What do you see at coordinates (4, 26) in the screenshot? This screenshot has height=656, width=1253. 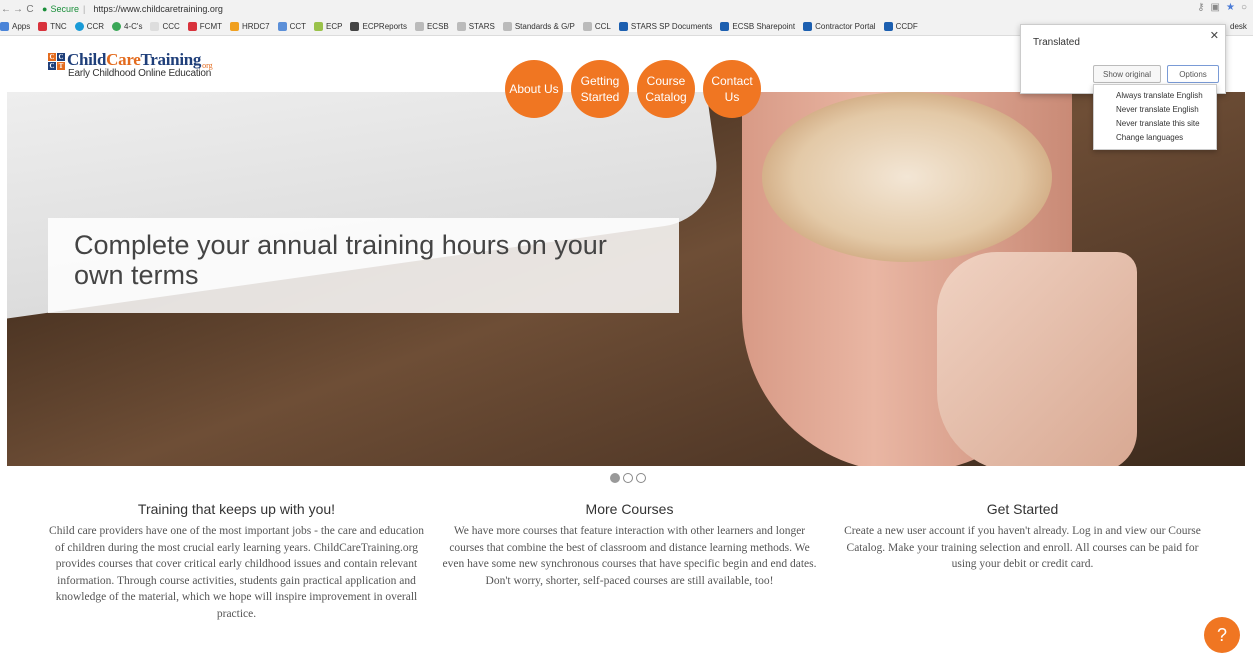 I see `apps-icon` at bounding box center [4, 26].